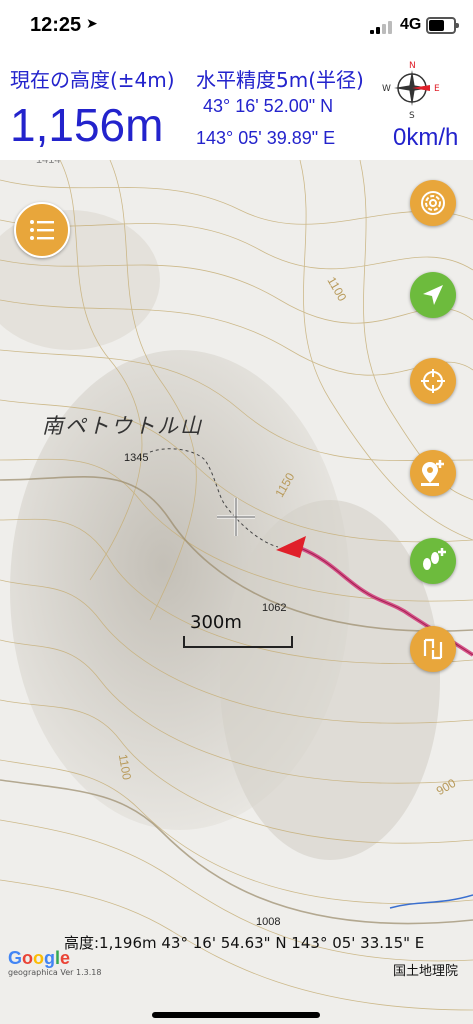 Image resolution: width=473 pixels, height=1024 pixels. I want to click on center-location-button, so click(433, 381).